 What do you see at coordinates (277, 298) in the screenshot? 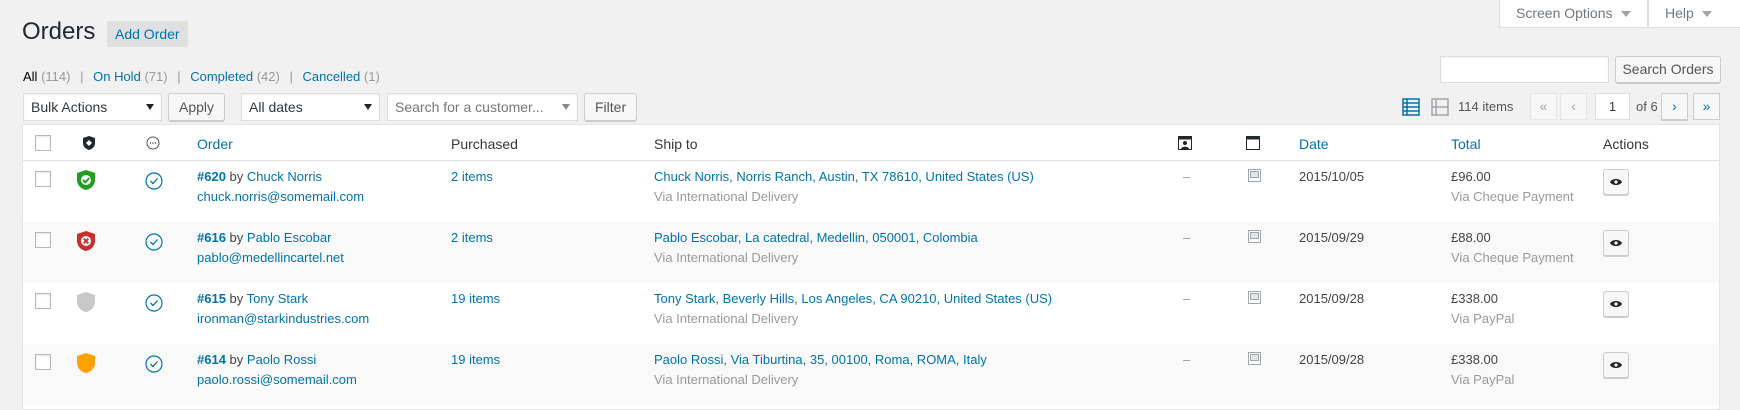
I see `customer-name-link: Tony Stark` at bounding box center [277, 298].